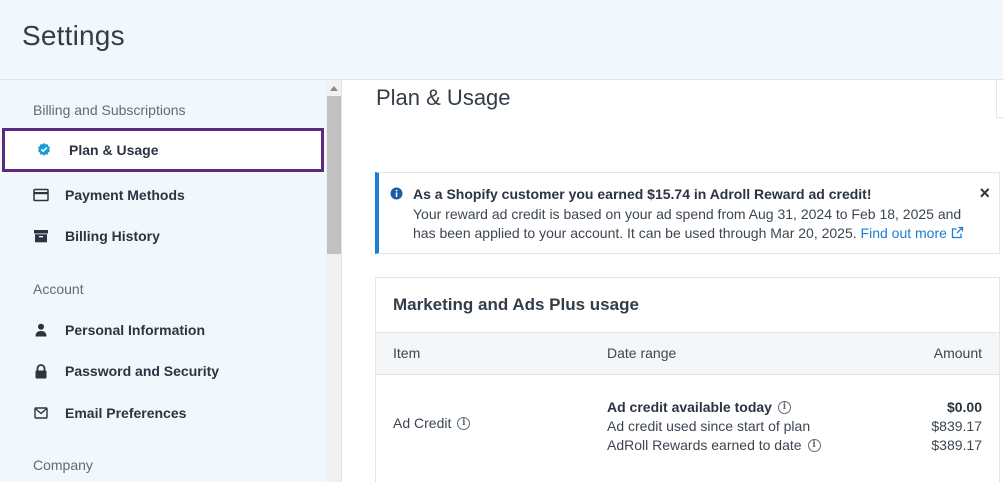 Image resolution: width=1003 pixels, height=482 pixels. What do you see at coordinates (407, 353) in the screenshot?
I see `column-header-item: Item` at bounding box center [407, 353].